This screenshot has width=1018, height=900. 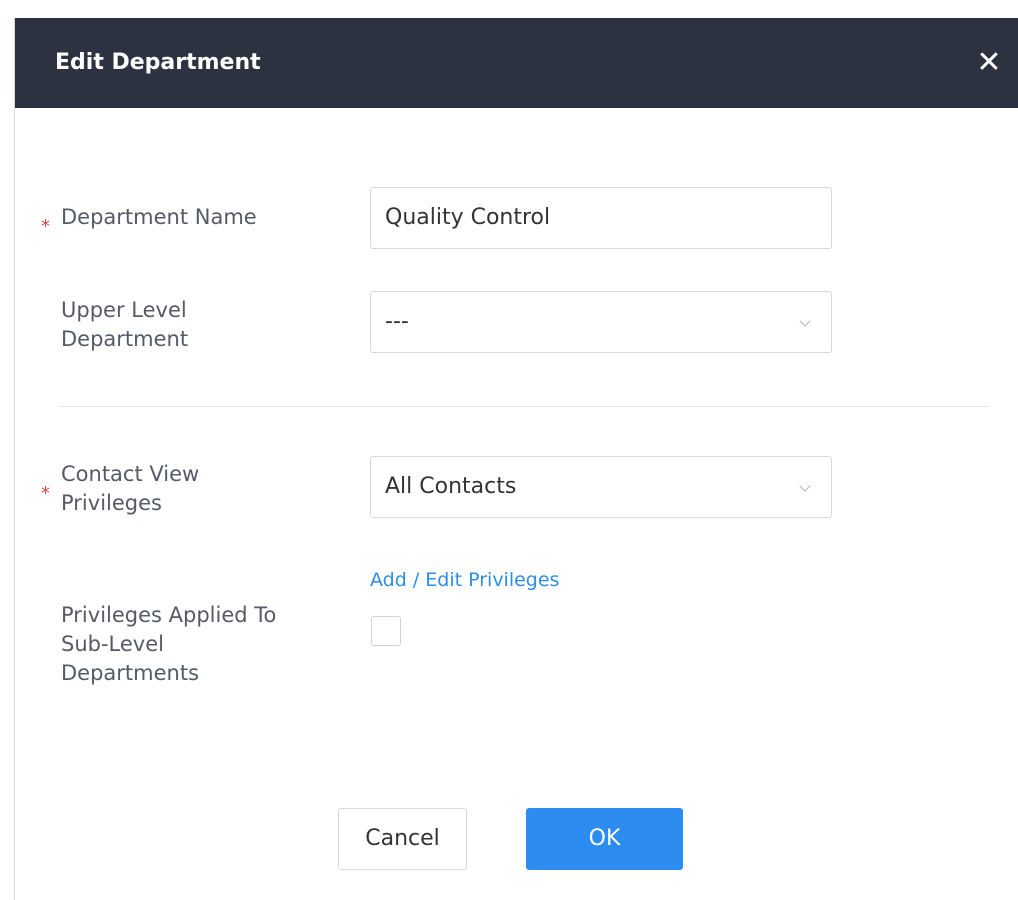 What do you see at coordinates (989, 63) in the screenshot?
I see `close-icon: ✕` at bounding box center [989, 63].